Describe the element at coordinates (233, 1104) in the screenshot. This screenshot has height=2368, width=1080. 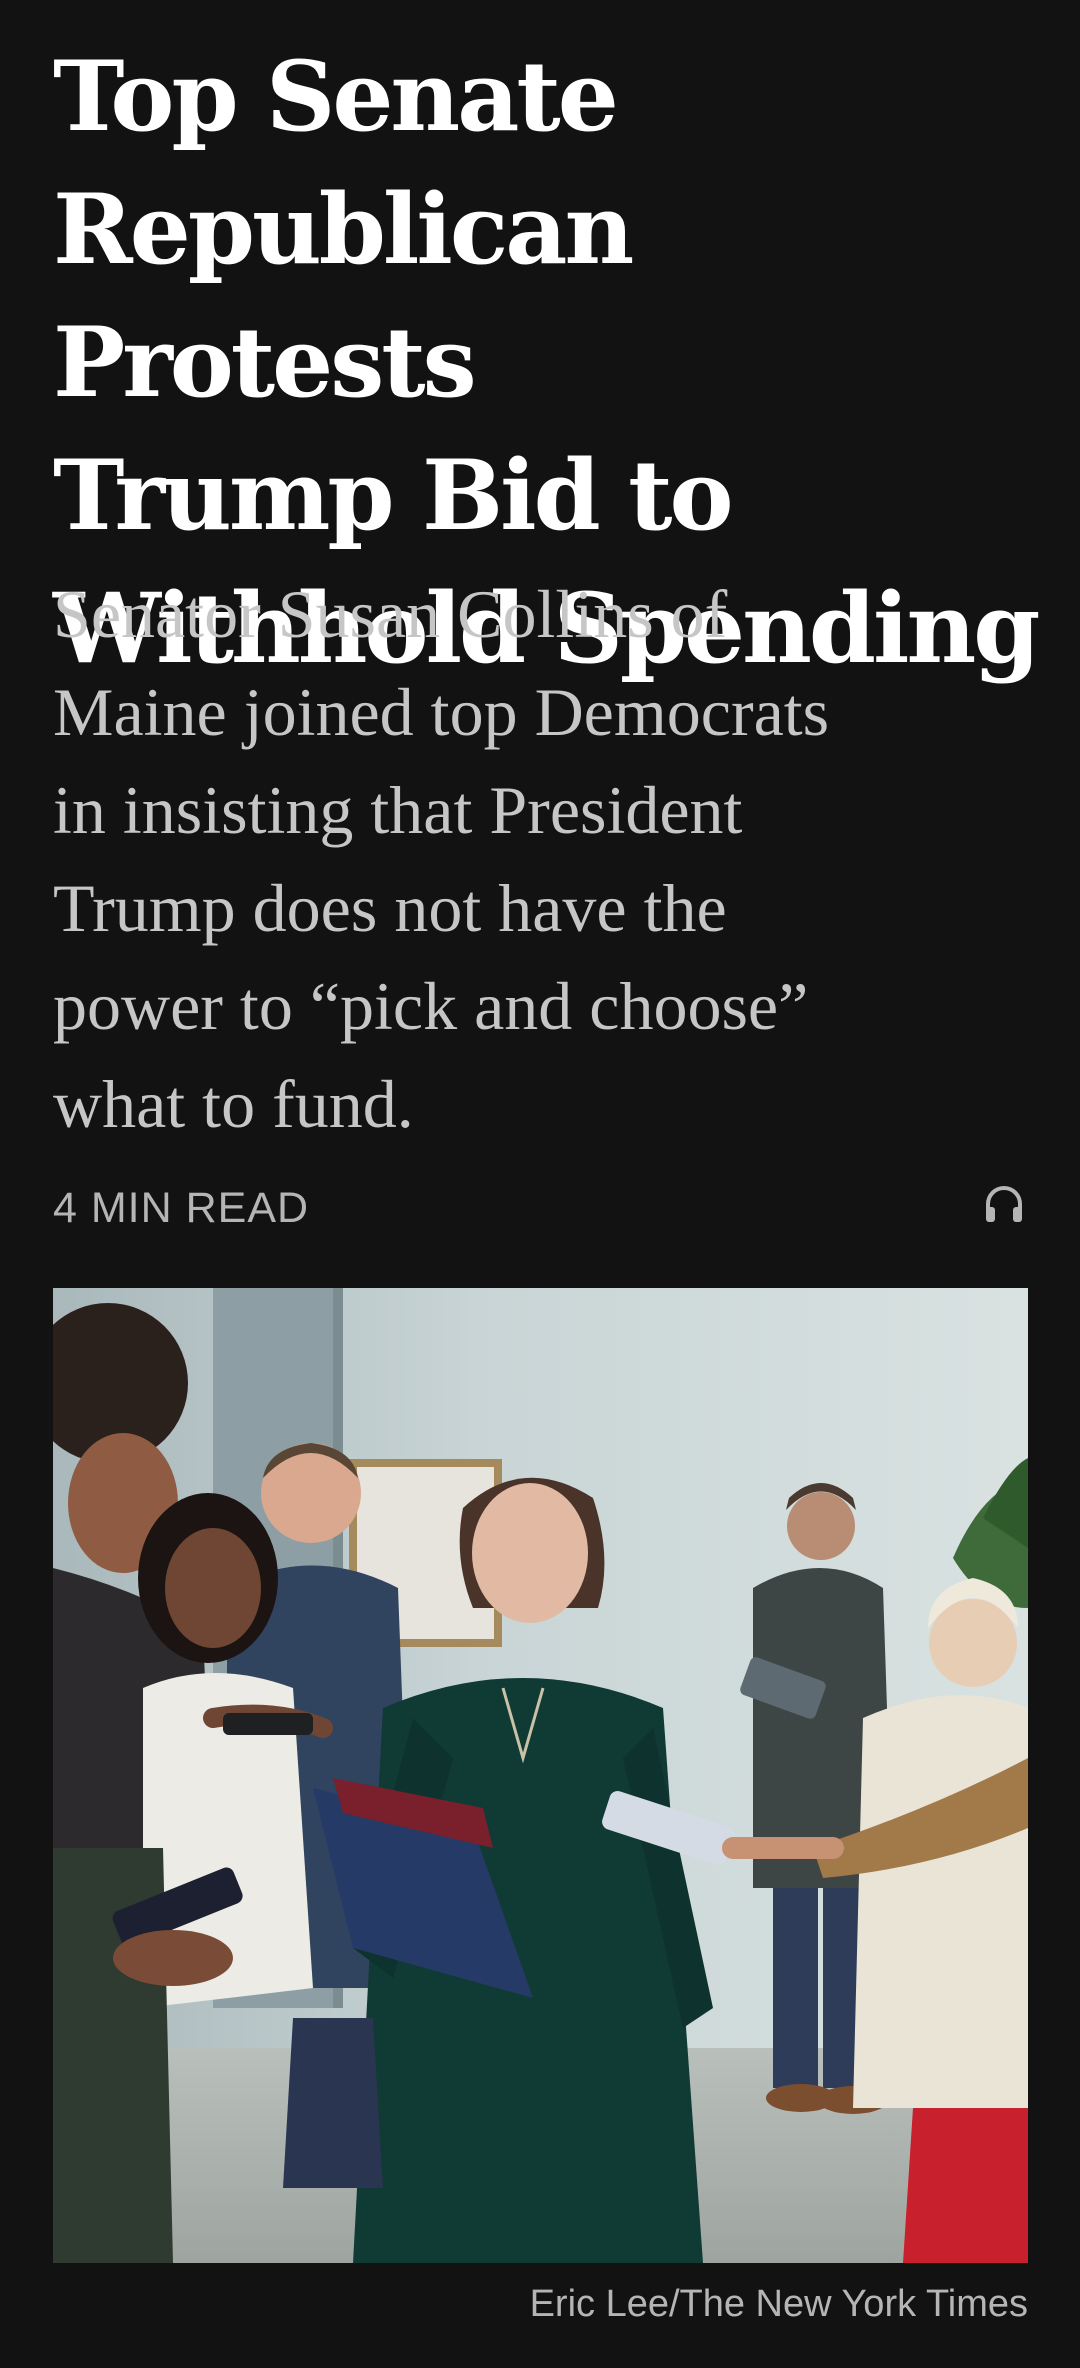
I see `summary-line: what to fund.` at that location.